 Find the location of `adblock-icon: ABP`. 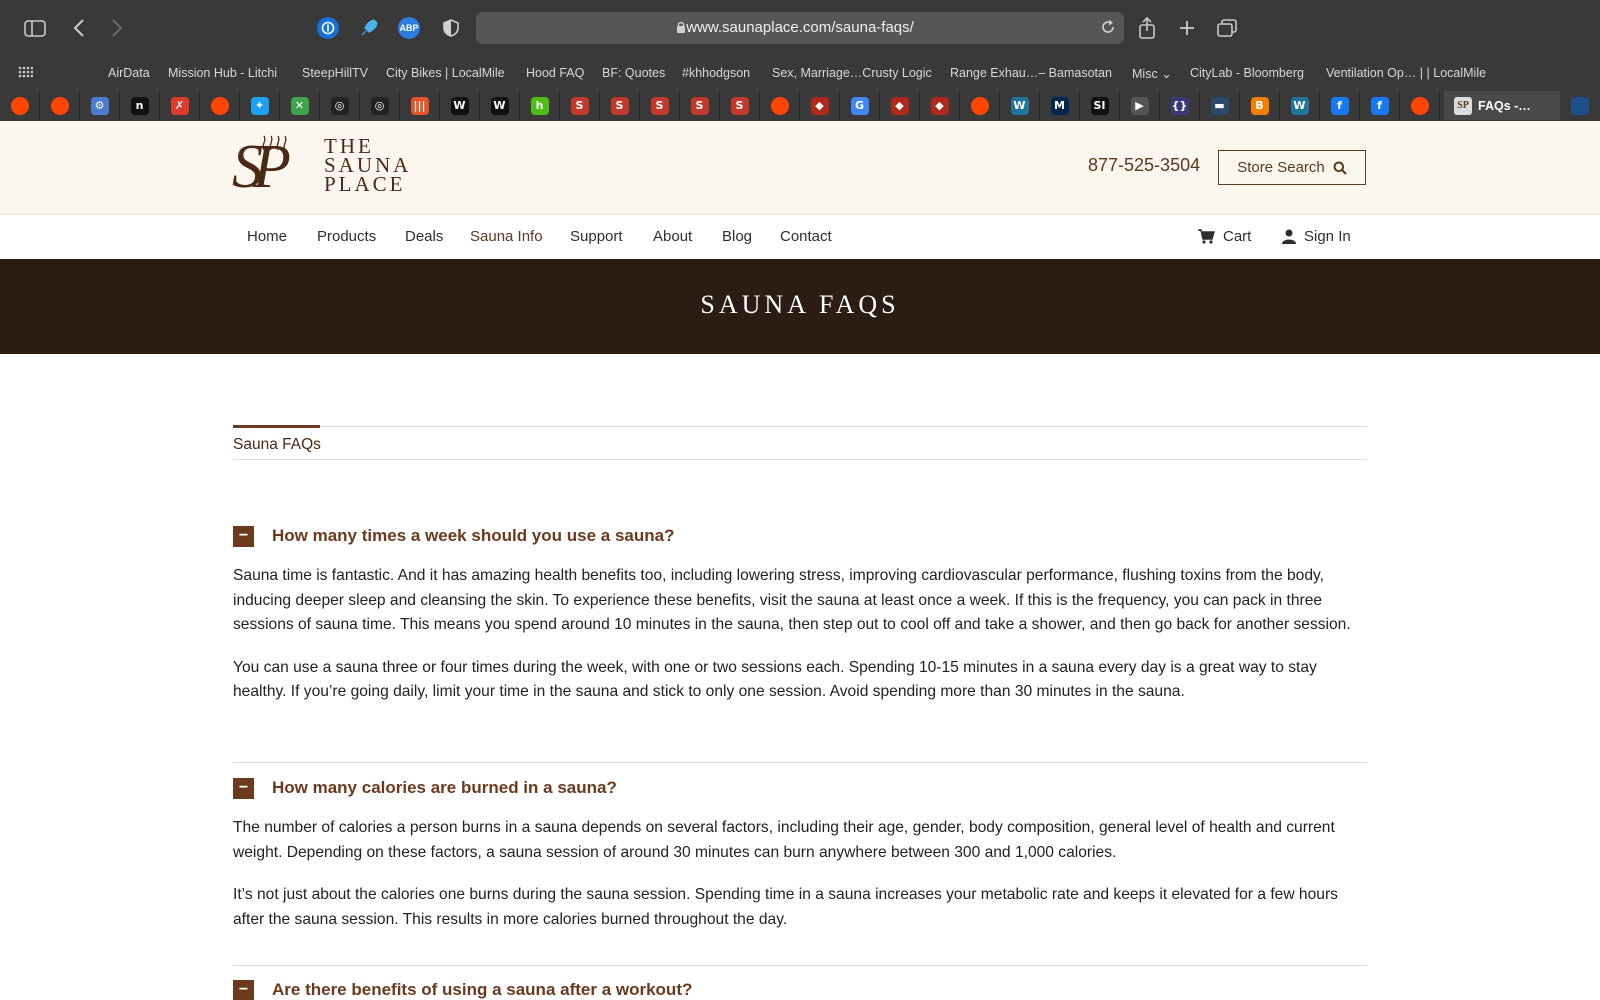

adblock-icon: ABP is located at coordinates (409, 28).